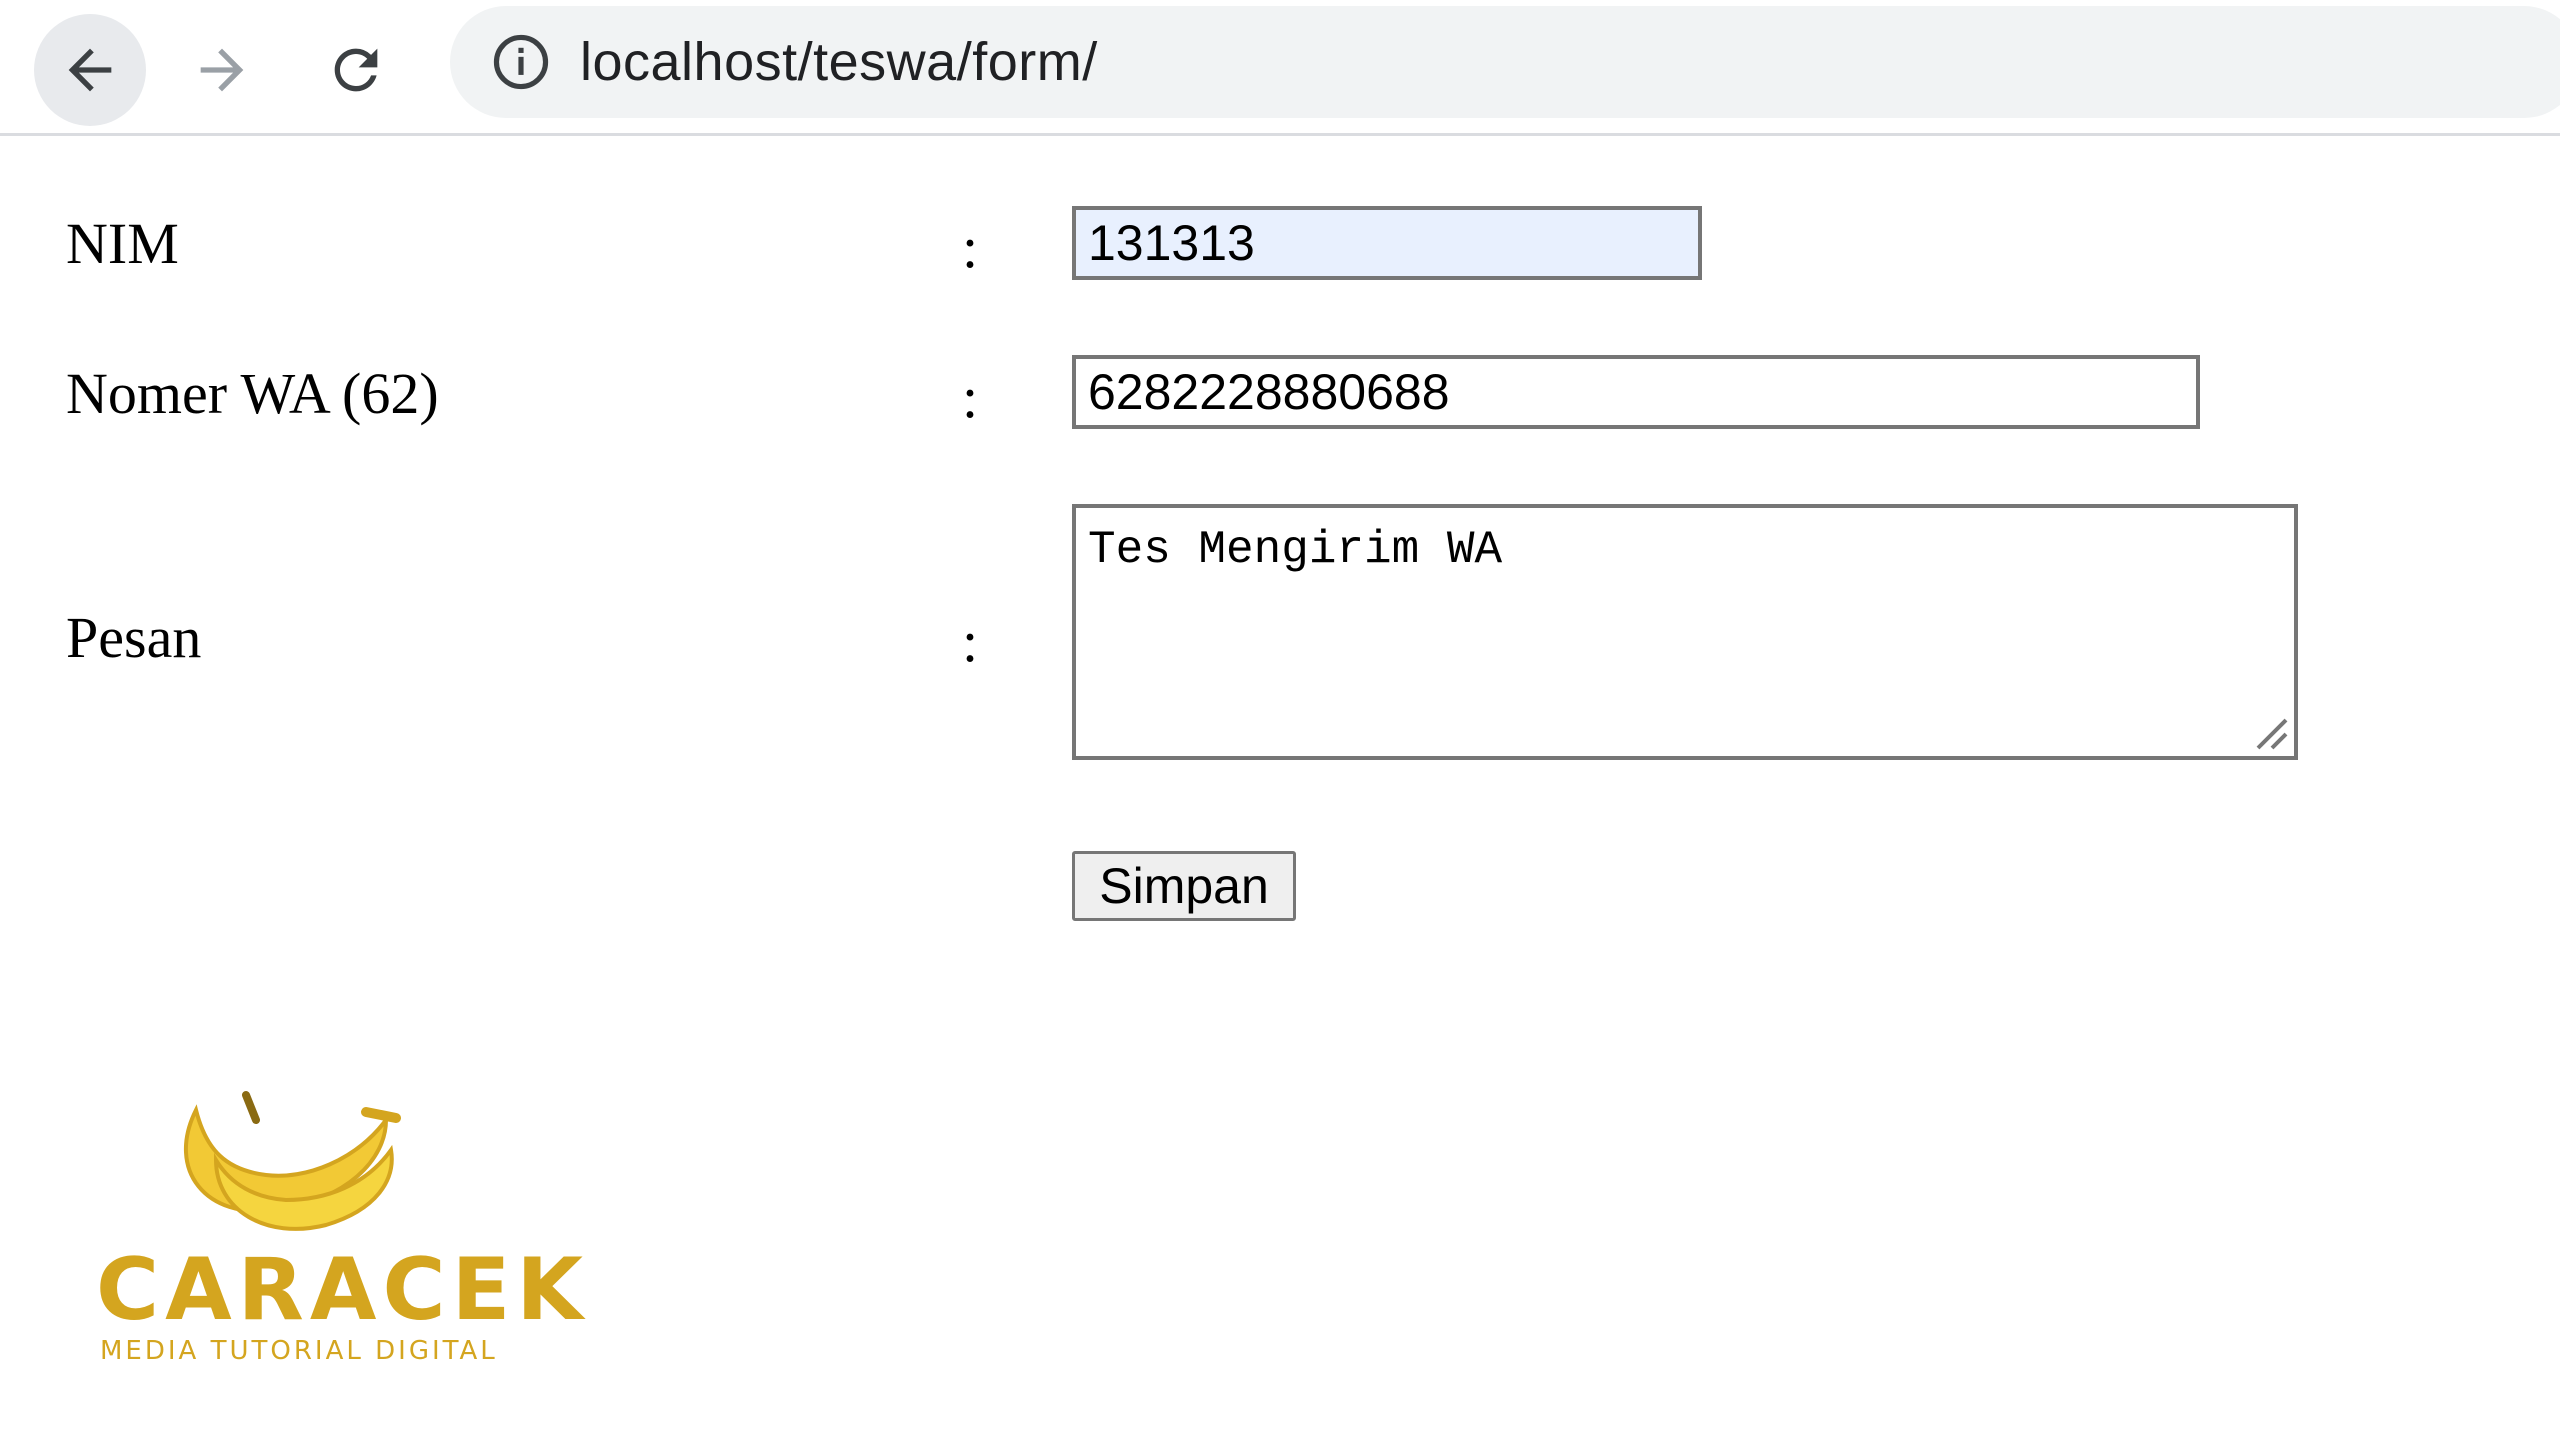  What do you see at coordinates (1184, 886) in the screenshot?
I see `simpan-button: Simpan` at bounding box center [1184, 886].